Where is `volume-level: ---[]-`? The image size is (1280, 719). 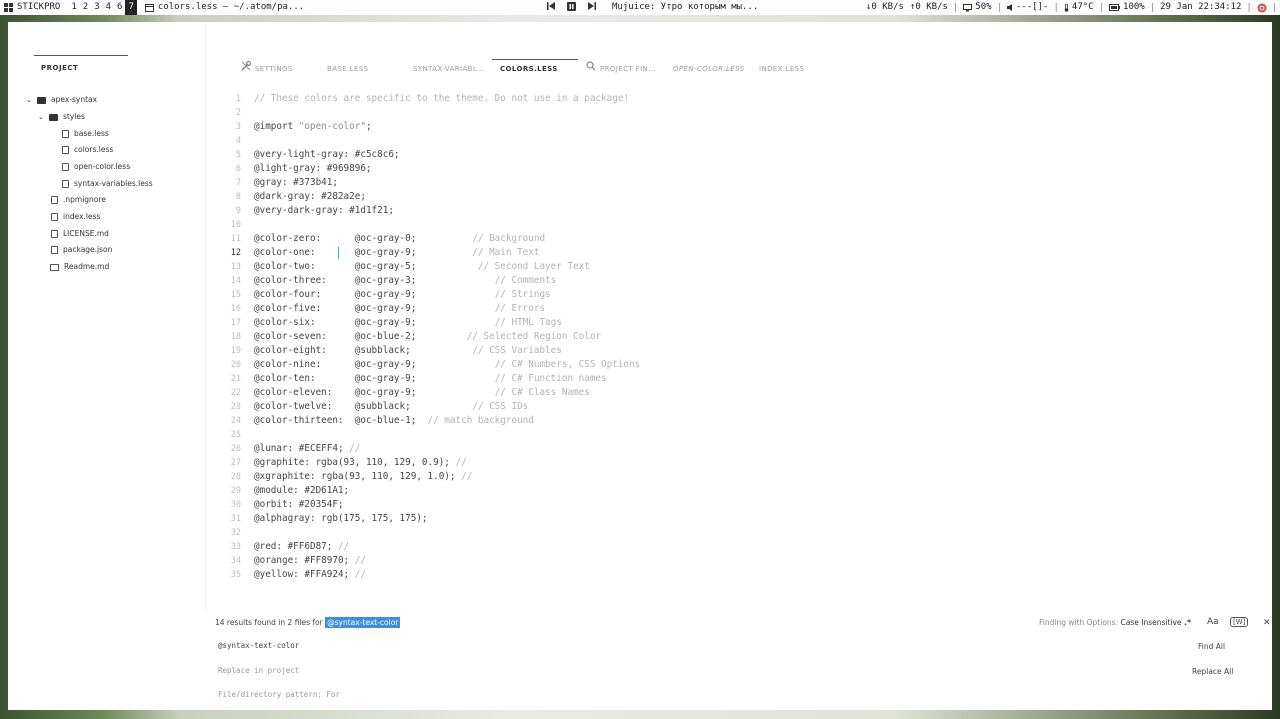 volume-level: ---[]- is located at coordinates (1032, 7).